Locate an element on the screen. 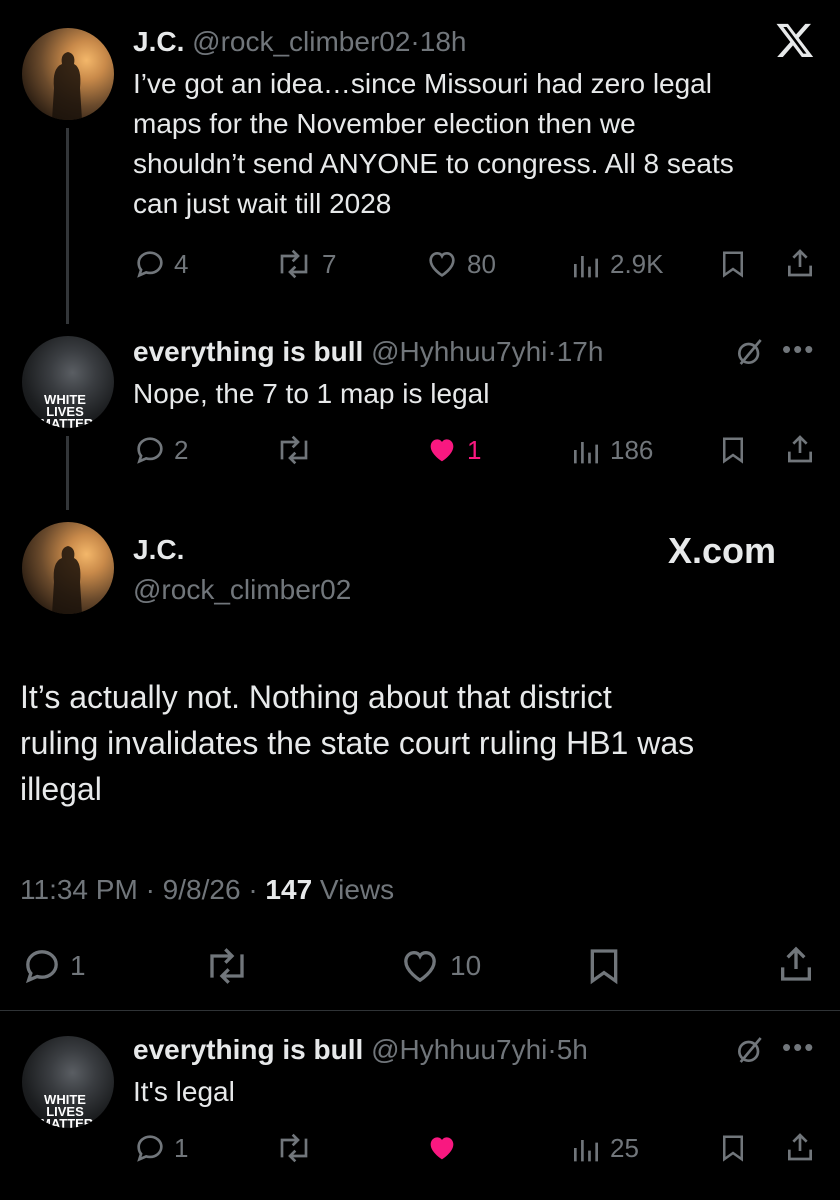  timestamp: 5h is located at coordinates (572, 1049).